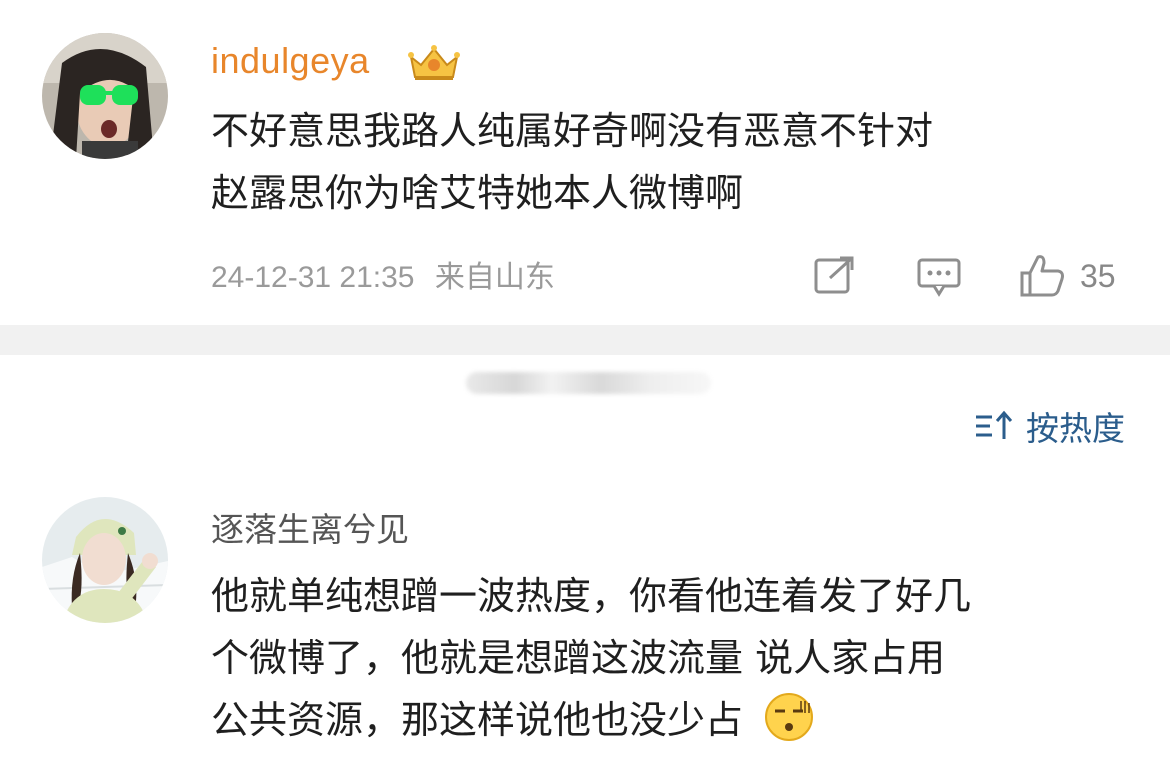 The image size is (1170, 758). I want to click on location: 来自山东, so click(494, 277).